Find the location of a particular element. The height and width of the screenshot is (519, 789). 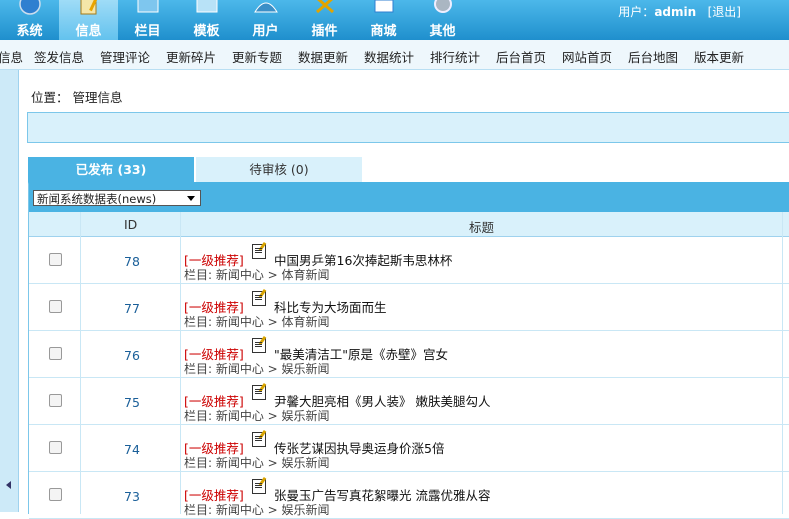

breadcrumb: 位置： 管理信息 is located at coordinates (77, 96).